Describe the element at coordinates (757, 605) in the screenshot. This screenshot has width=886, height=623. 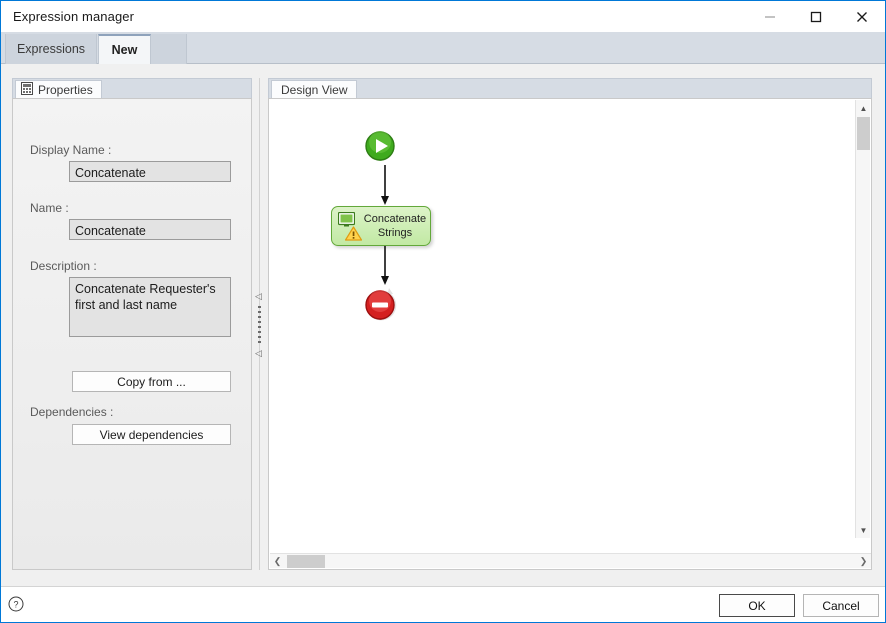
I see `ok-button: OK` at that location.